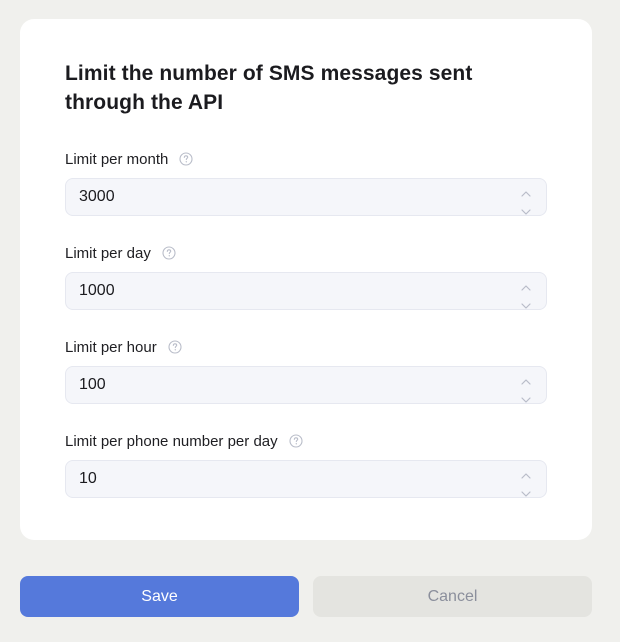  What do you see at coordinates (306, 159) in the screenshot?
I see `field-label-row: Limit per month` at bounding box center [306, 159].